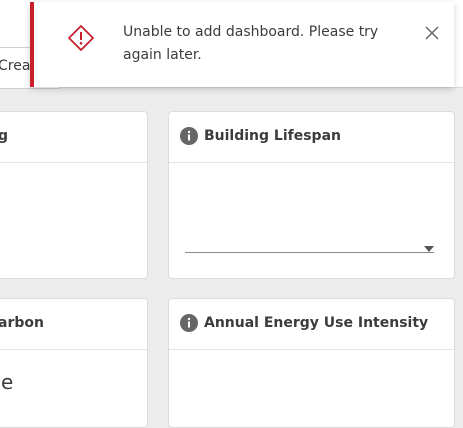 The width and height of the screenshot is (463, 428). I want to click on card-header: arbon, so click(73, 324).